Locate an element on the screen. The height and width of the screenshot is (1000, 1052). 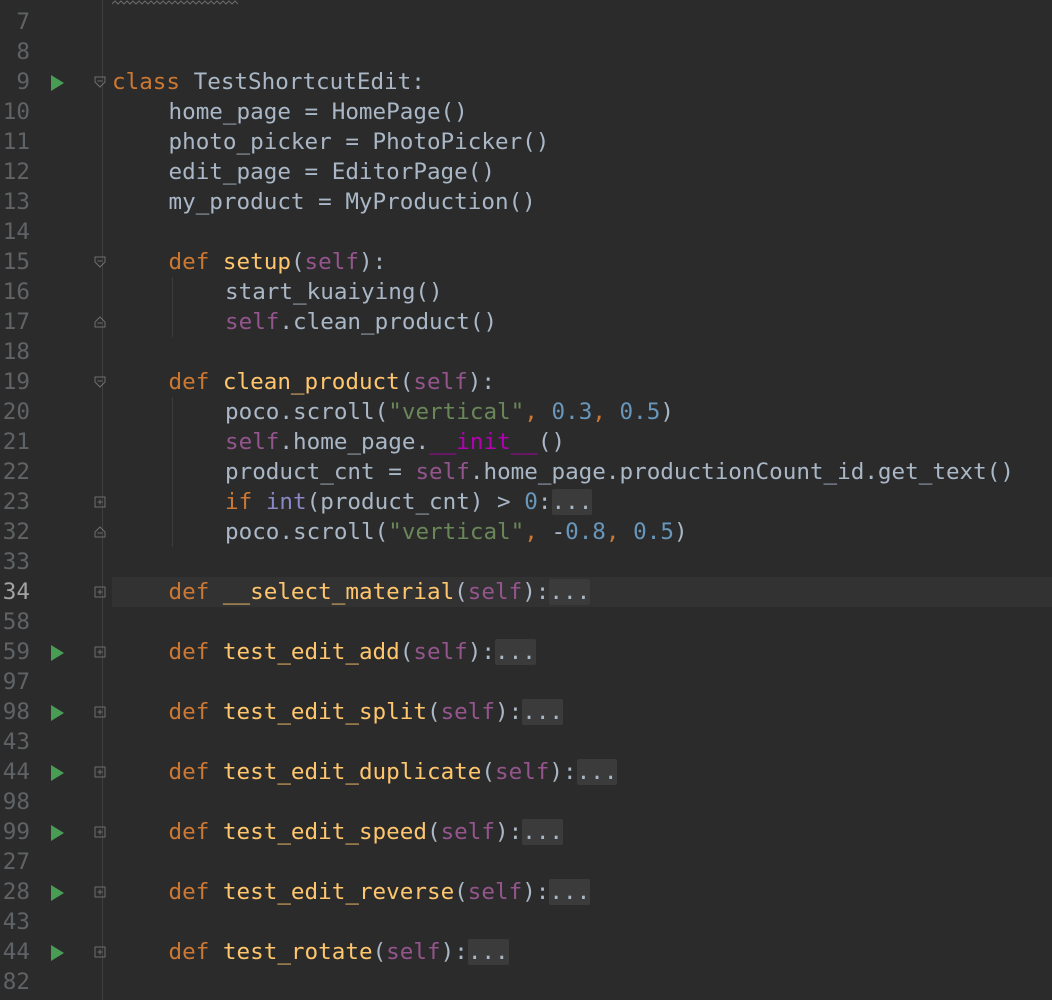
code-text: poco.scroll("vertical", -0.8, 0.5) is located at coordinates (582, 532).